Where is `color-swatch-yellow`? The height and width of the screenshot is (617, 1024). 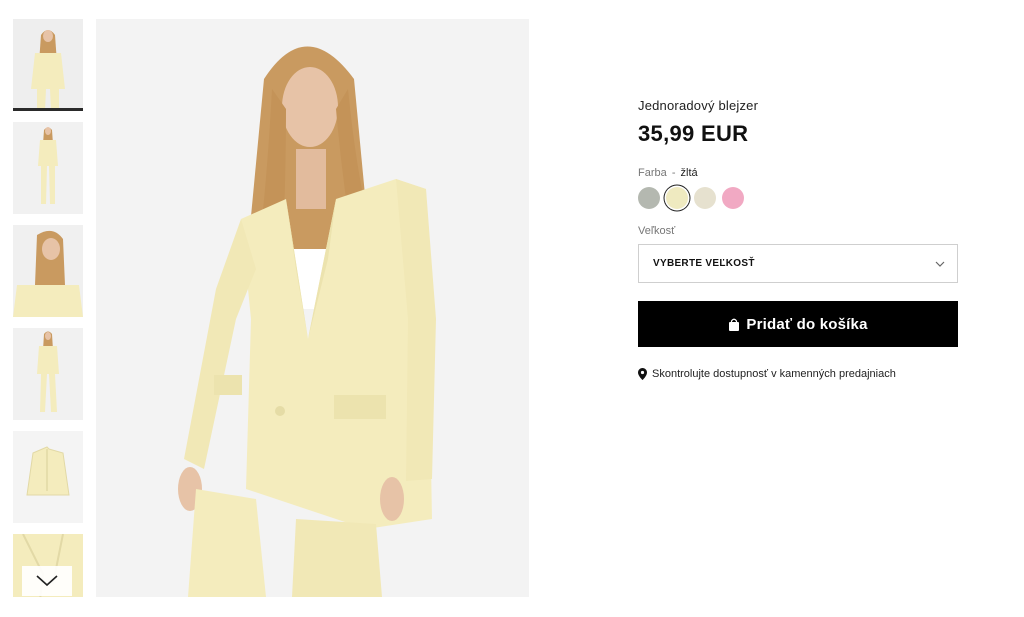
color-swatch-yellow is located at coordinates (677, 198).